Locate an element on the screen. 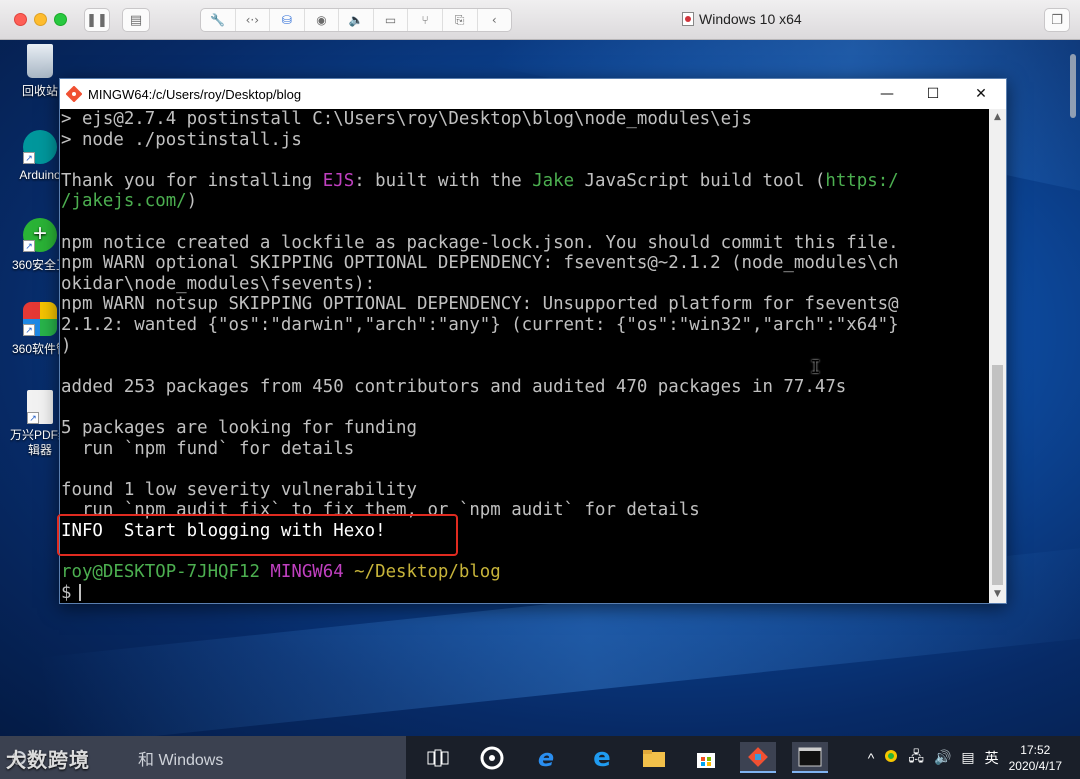 This screenshot has width=1080, height=779. terminal-line: run `npm fund` for details is located at coordinates (525, 449).